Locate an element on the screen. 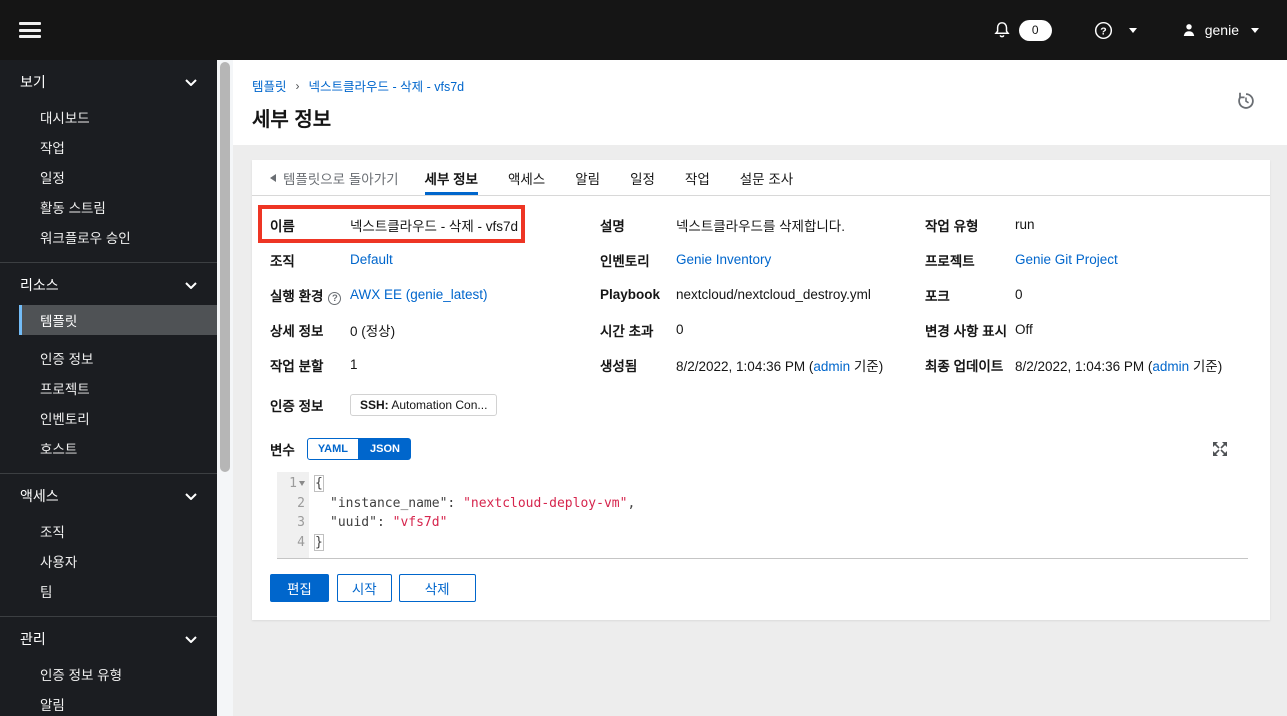 This screenshot has width=1287, height=716. field-timeout: 시간 초과 0 is located at coordinates (762, 329).